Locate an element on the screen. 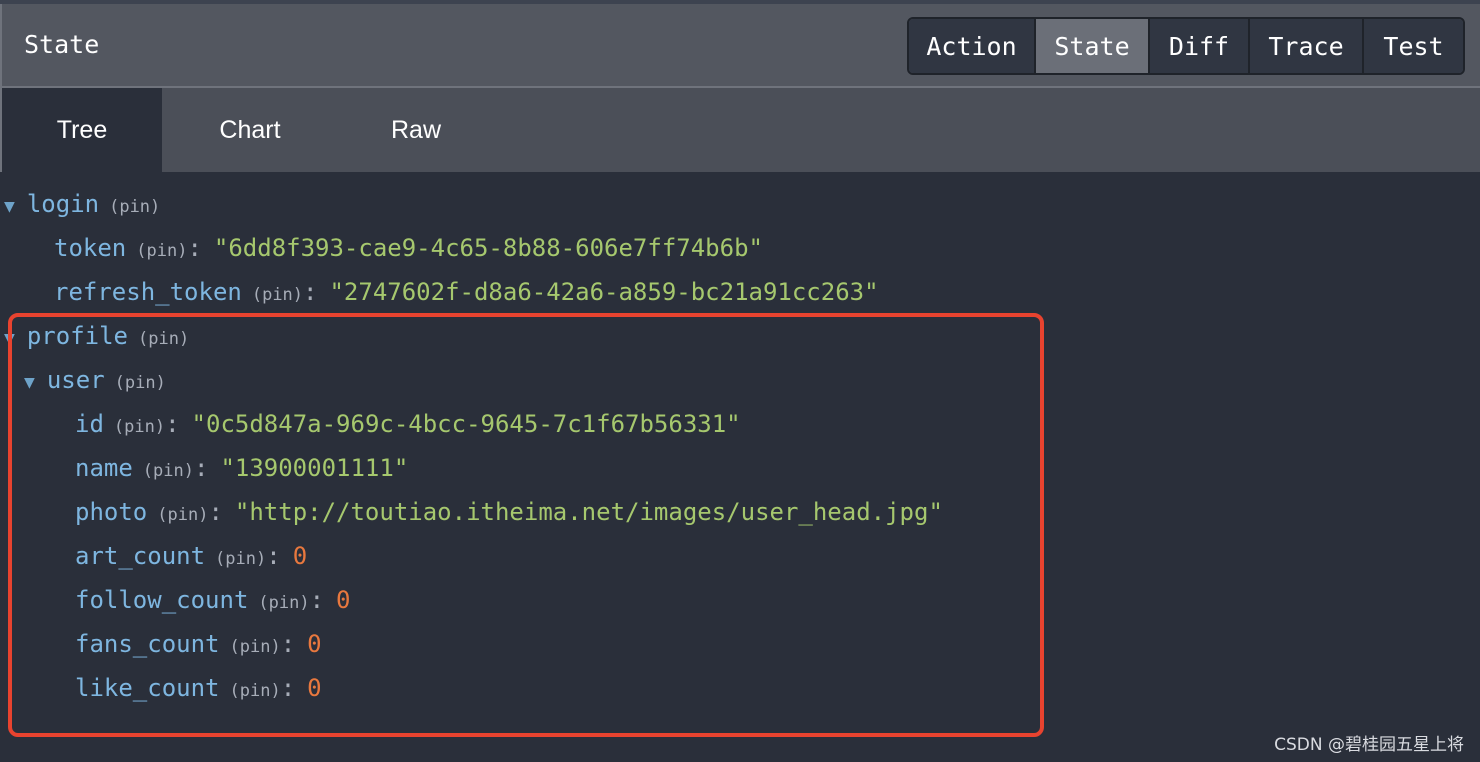  state-button: State is located at coordinates (1093, 46).